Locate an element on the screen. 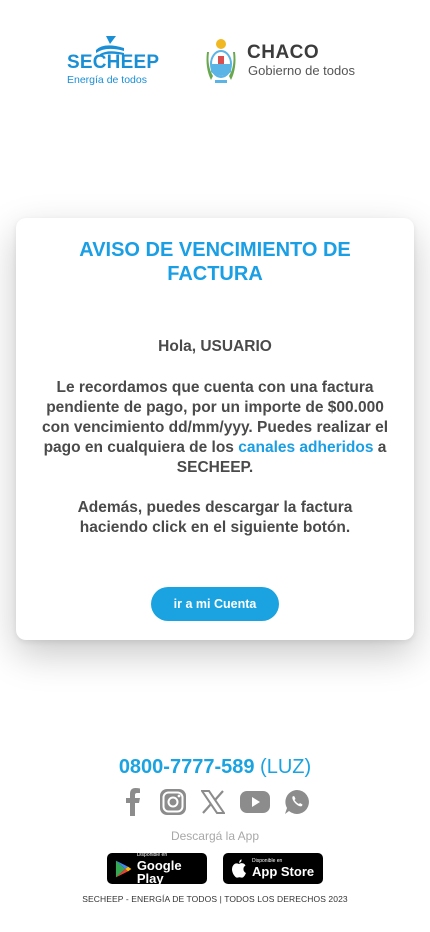  canales-adheridos-link: canales adheridos is located at coordinates (305, 447).